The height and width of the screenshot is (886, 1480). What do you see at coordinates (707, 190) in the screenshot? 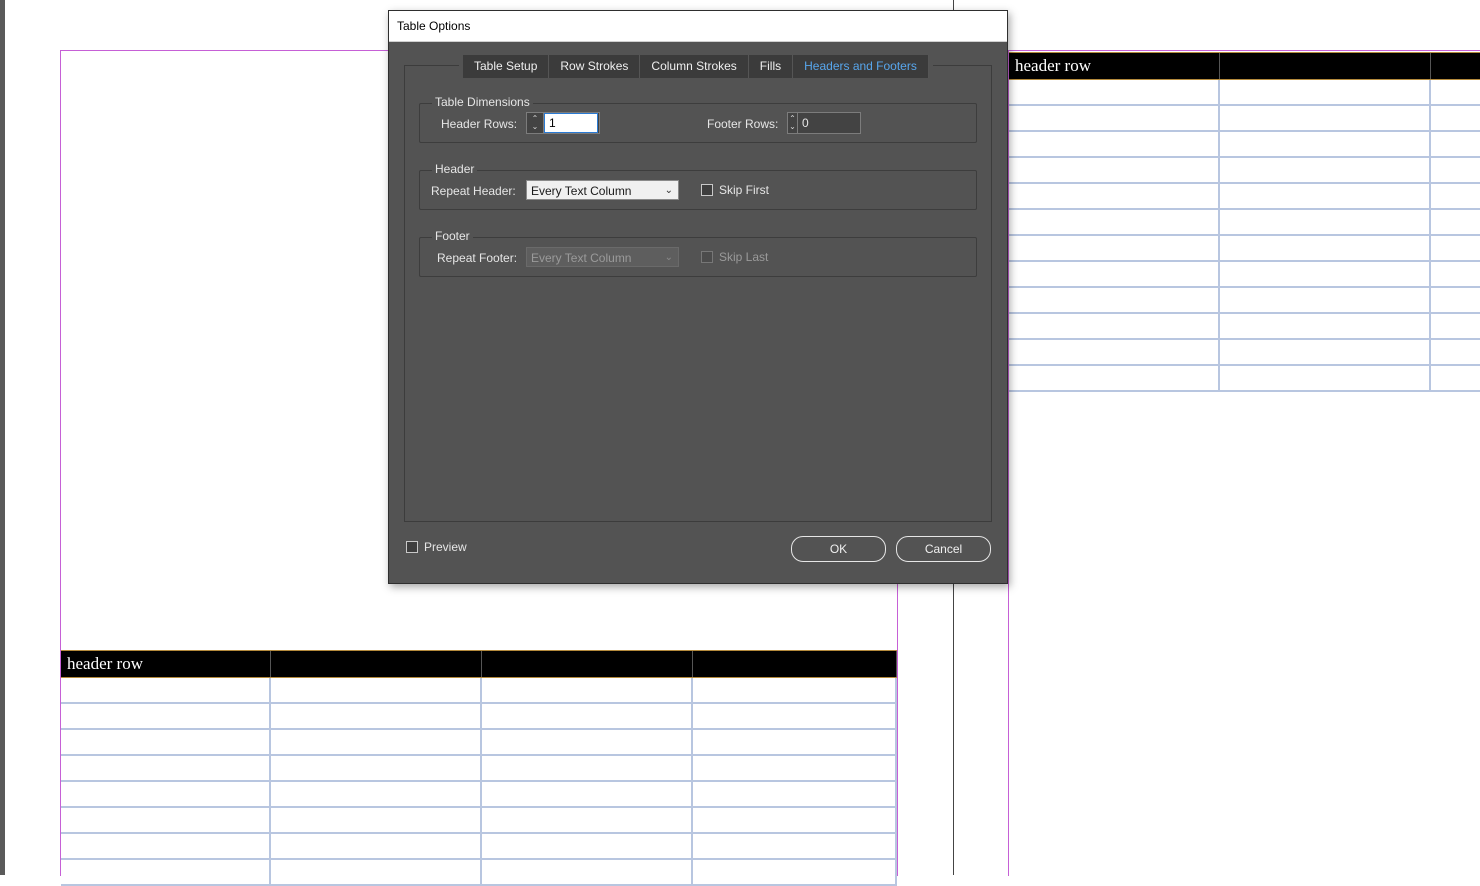
I see `skip-first-checkbox` at bounding box center [707, 190].